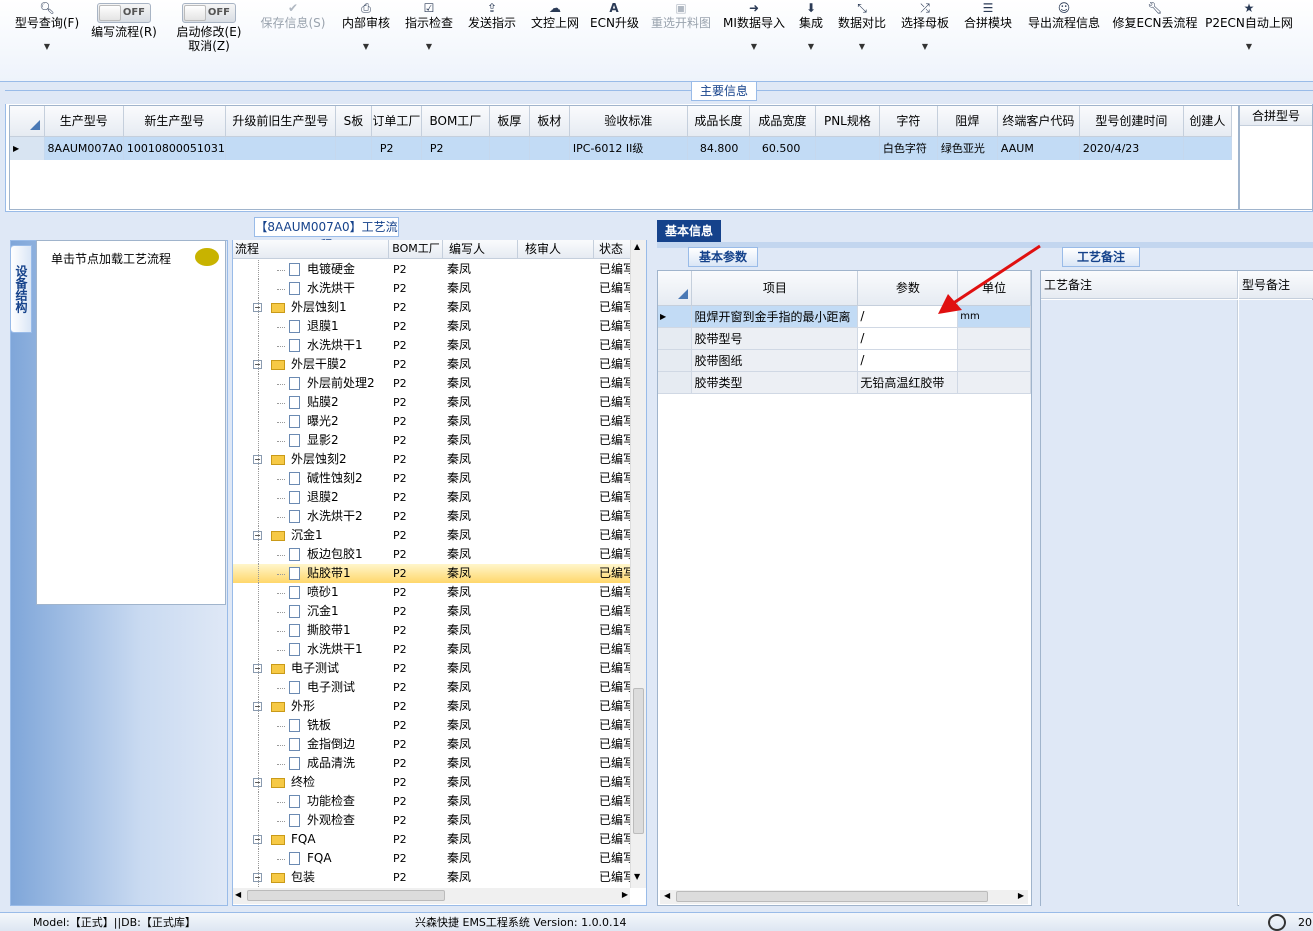 The height and width of the screenshot is (931, 1313). Describe the element at coordinates (967, 148) in the screenshot. I see `table-cell: 绿色亚光` at that location.